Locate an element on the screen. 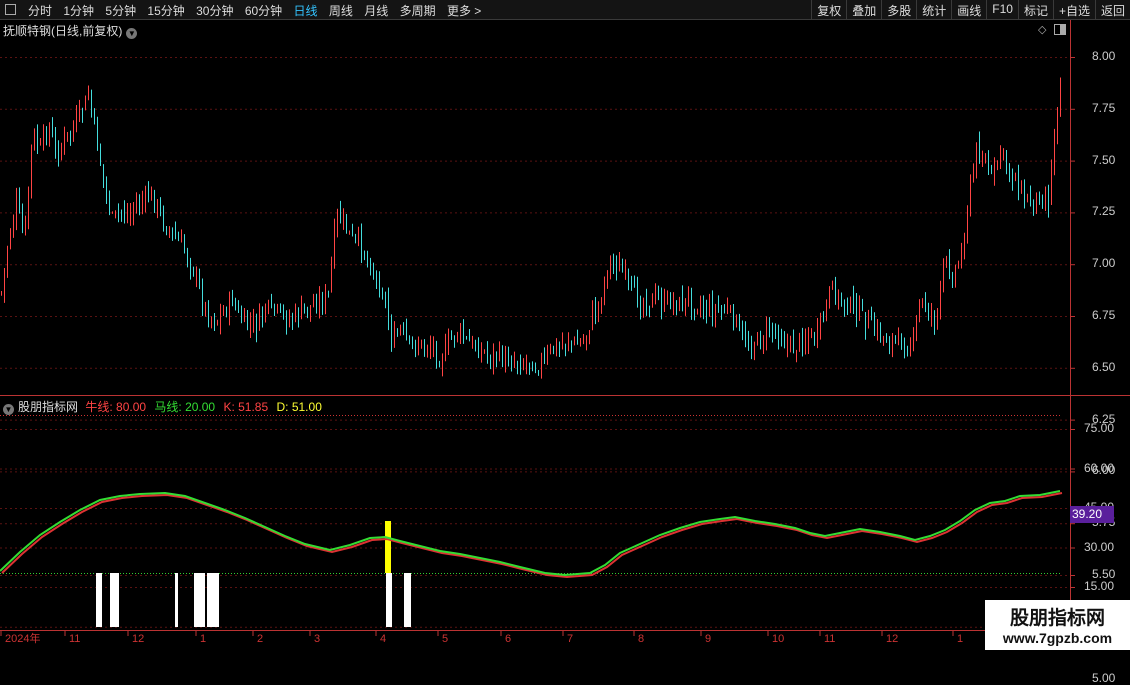 The height and width of the screenshot is (685, 1130). price-tick-label: 8.00 is located at coordinates (1104, 56).